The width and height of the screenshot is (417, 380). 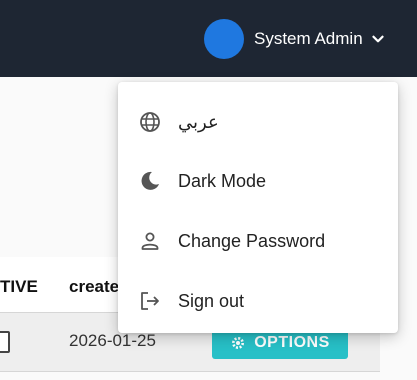 I want to click on avatar, so click(x=224, y=39).